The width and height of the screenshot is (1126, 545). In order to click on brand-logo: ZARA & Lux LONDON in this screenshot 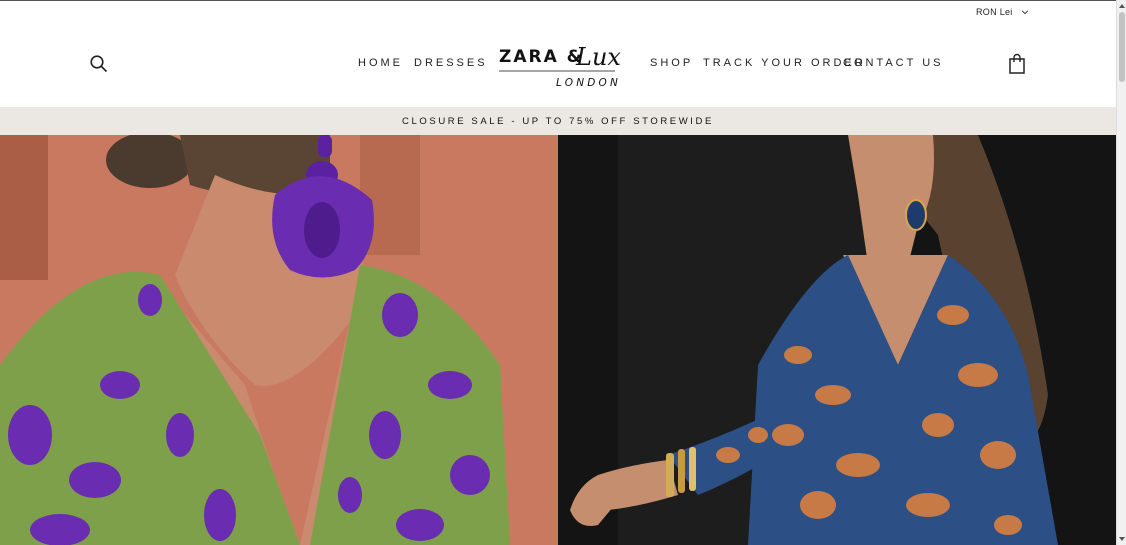, I will do `click(559, 65)`.